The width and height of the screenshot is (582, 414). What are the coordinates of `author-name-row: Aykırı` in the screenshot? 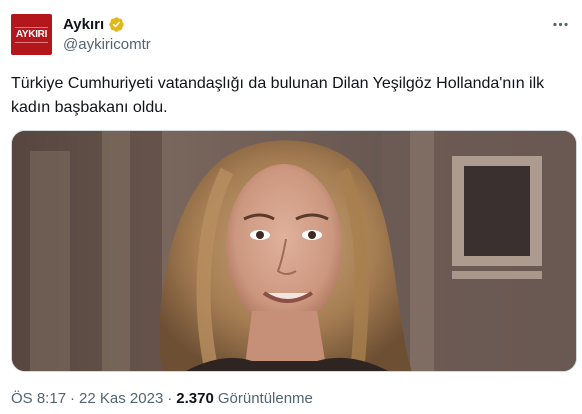 It's located at (94, 24).